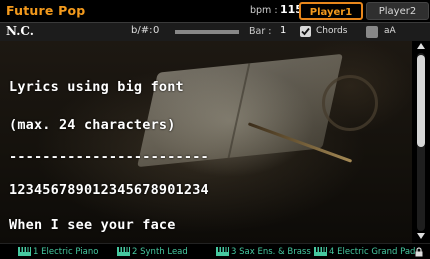  Describe the element at coordinates (207, 32) in the screenshot. I see `song-progress-bar` at that location.